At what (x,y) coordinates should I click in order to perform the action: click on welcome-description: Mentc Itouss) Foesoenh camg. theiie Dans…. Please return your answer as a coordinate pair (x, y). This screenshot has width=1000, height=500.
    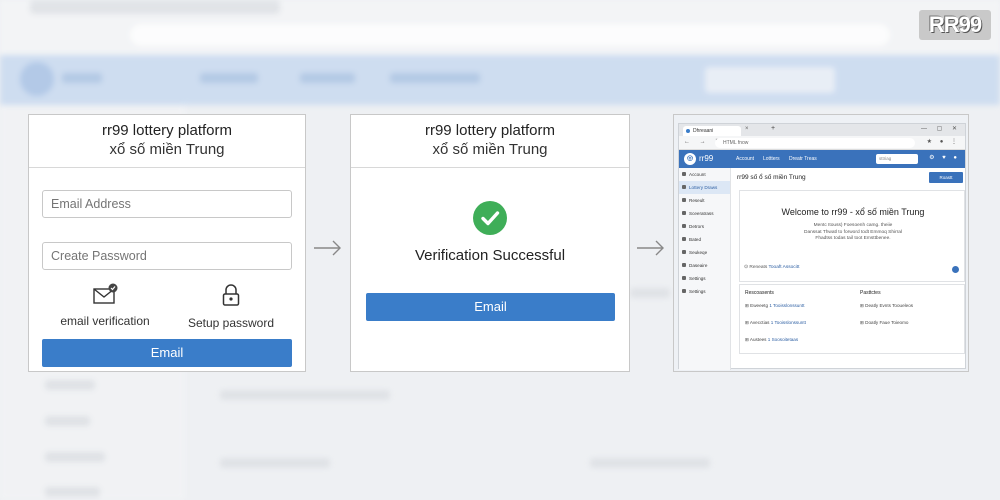
    Looking at the image, I should click on (853, 233).